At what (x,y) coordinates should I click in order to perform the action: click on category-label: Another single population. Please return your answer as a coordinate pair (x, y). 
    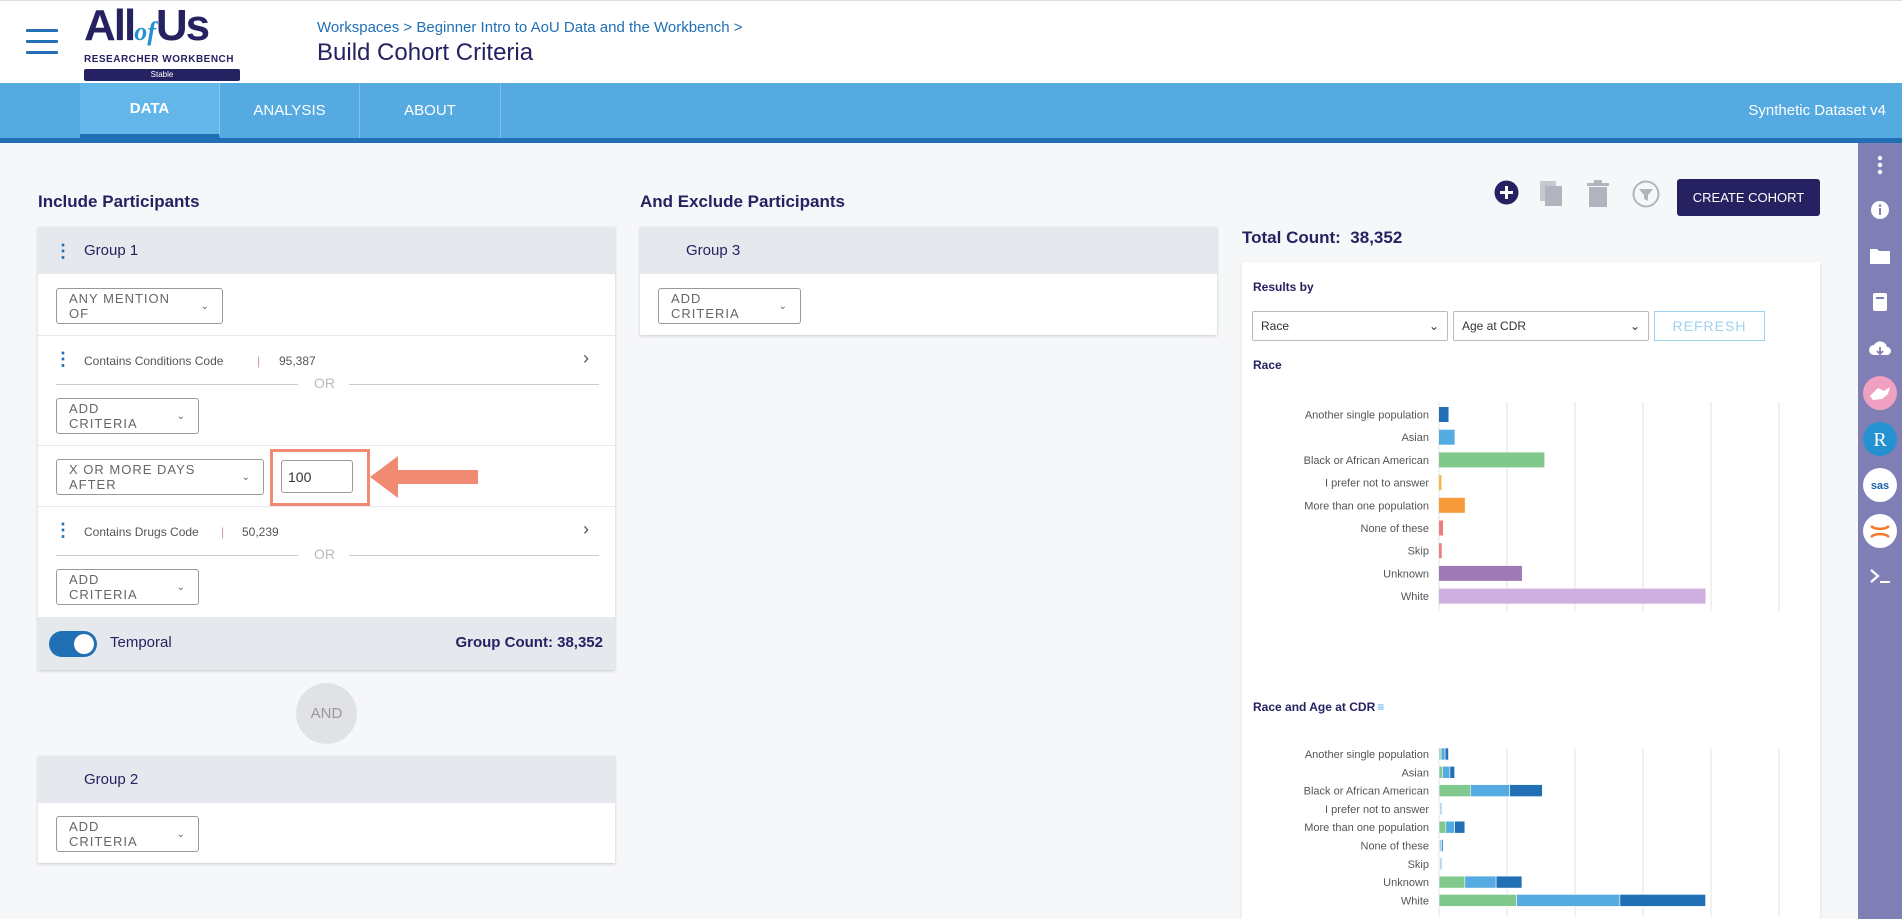
    Looking at the image, I should click on (1367, 755).